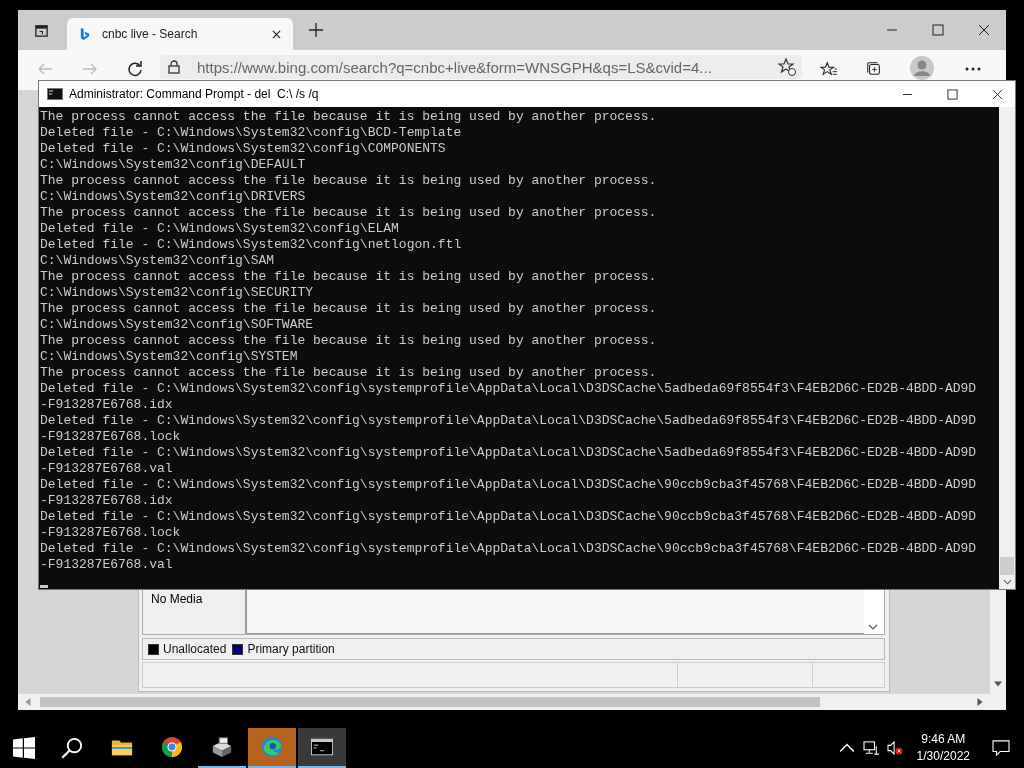 This screenshot has width=1024, height=768. Describe the element at coordinates (943, 756) in the screenshot. I see `date-label: 1/30/2022` at that location.